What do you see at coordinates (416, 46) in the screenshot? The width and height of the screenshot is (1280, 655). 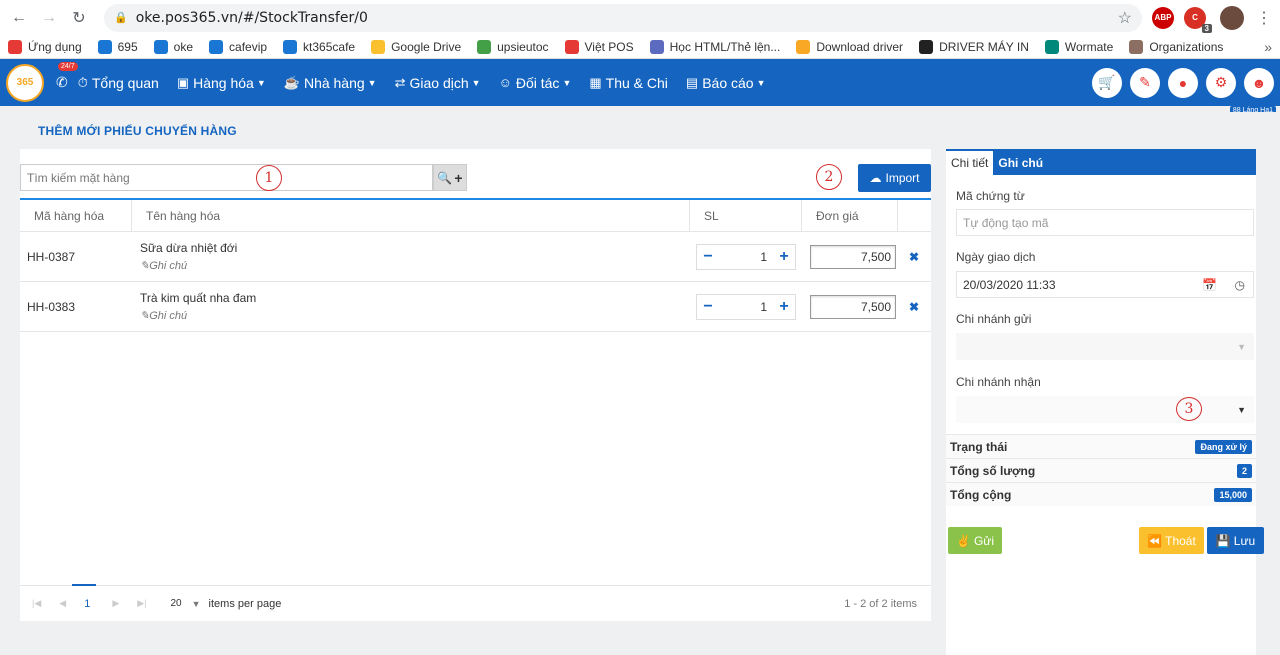 I see `bookmark-item: Google Drive` at bounding box center [416, 46].